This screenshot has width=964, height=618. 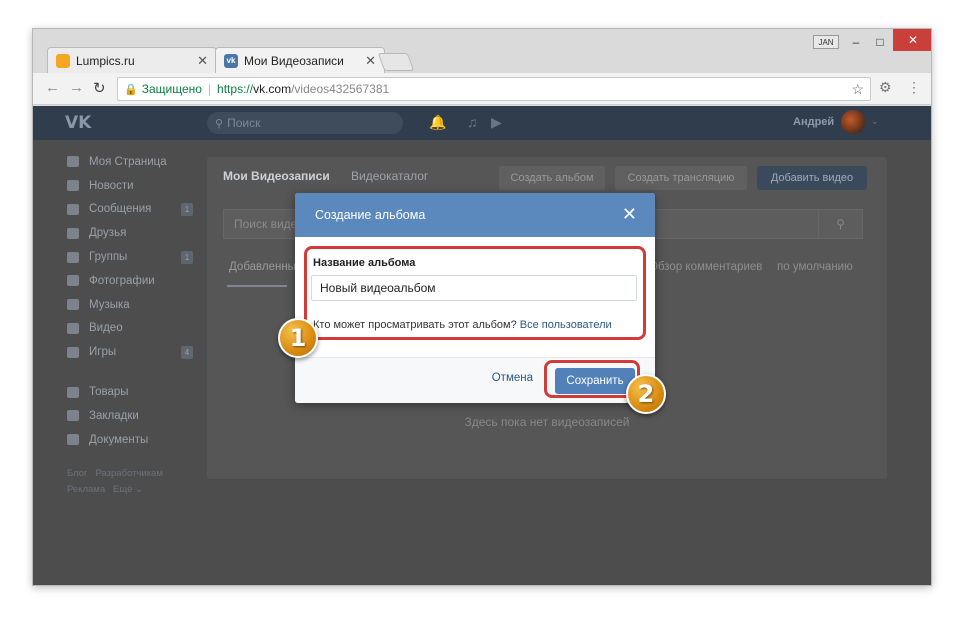 What do you see at coordinates (105, 60) in the screenshot?
I see `tab-lumpics-title: Lumpics.ru` at bounding box center [105, 60].